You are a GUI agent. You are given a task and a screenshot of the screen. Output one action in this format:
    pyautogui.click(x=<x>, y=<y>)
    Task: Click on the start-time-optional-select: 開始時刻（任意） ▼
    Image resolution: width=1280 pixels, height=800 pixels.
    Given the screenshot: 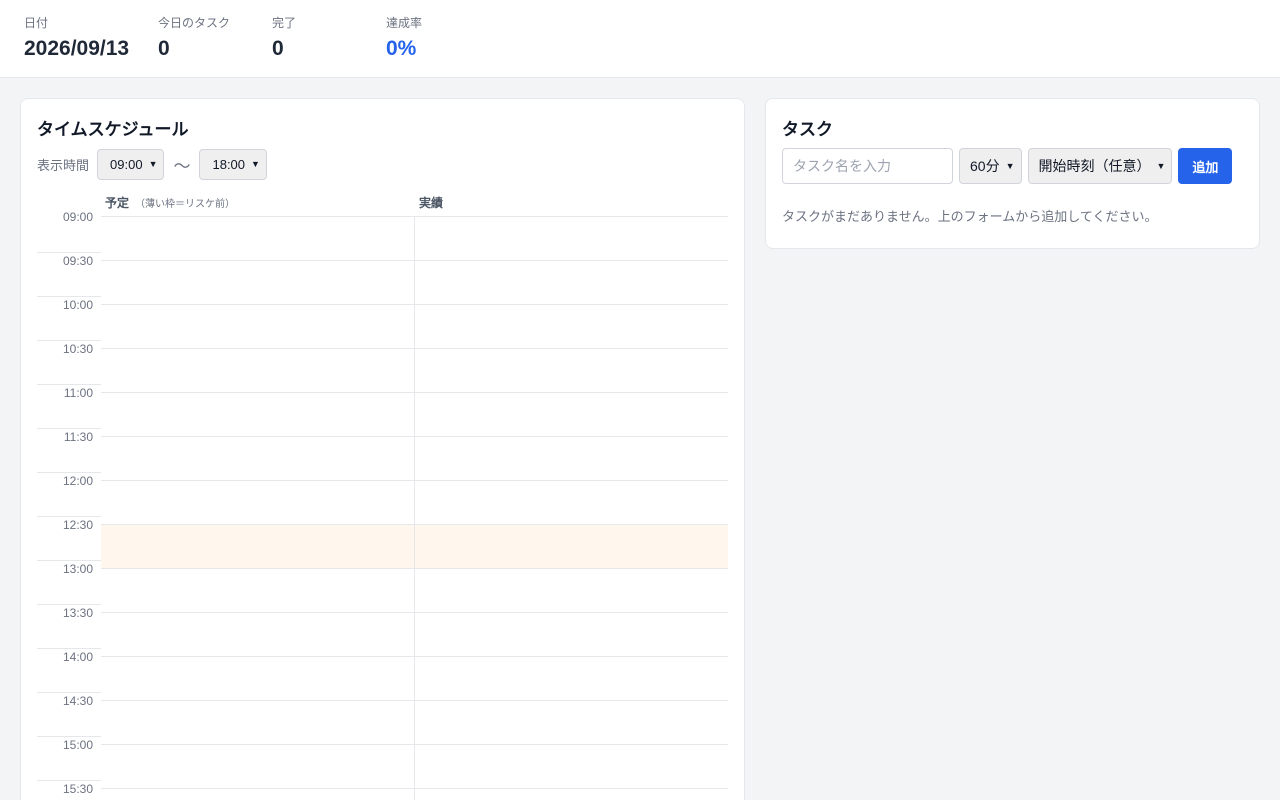 What is the action you would take?
    pyautogui.click(x=1100, y=166)
    